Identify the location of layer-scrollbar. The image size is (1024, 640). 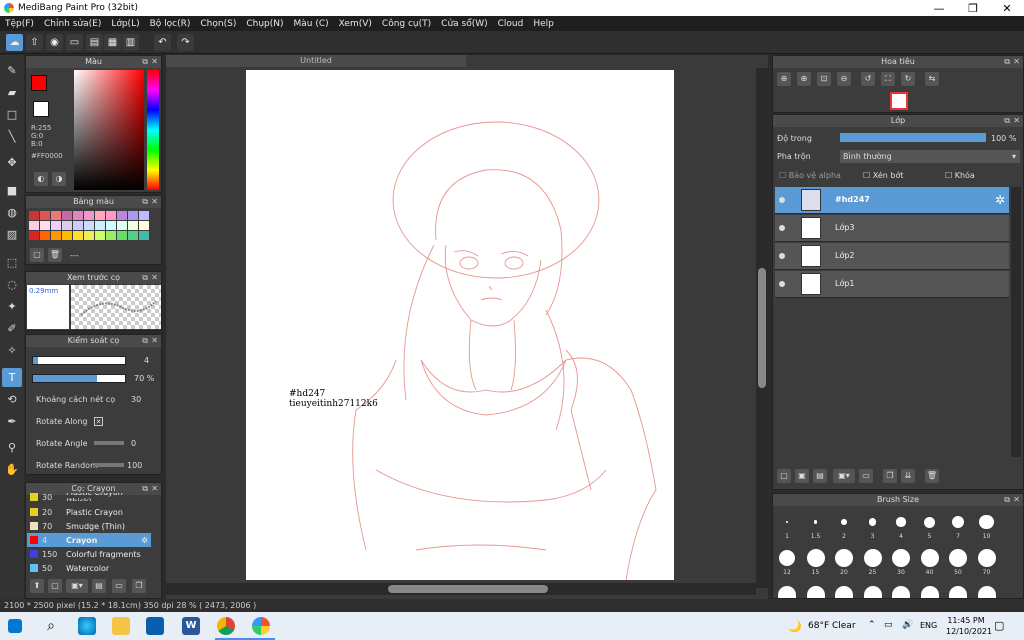
(1016, 322).